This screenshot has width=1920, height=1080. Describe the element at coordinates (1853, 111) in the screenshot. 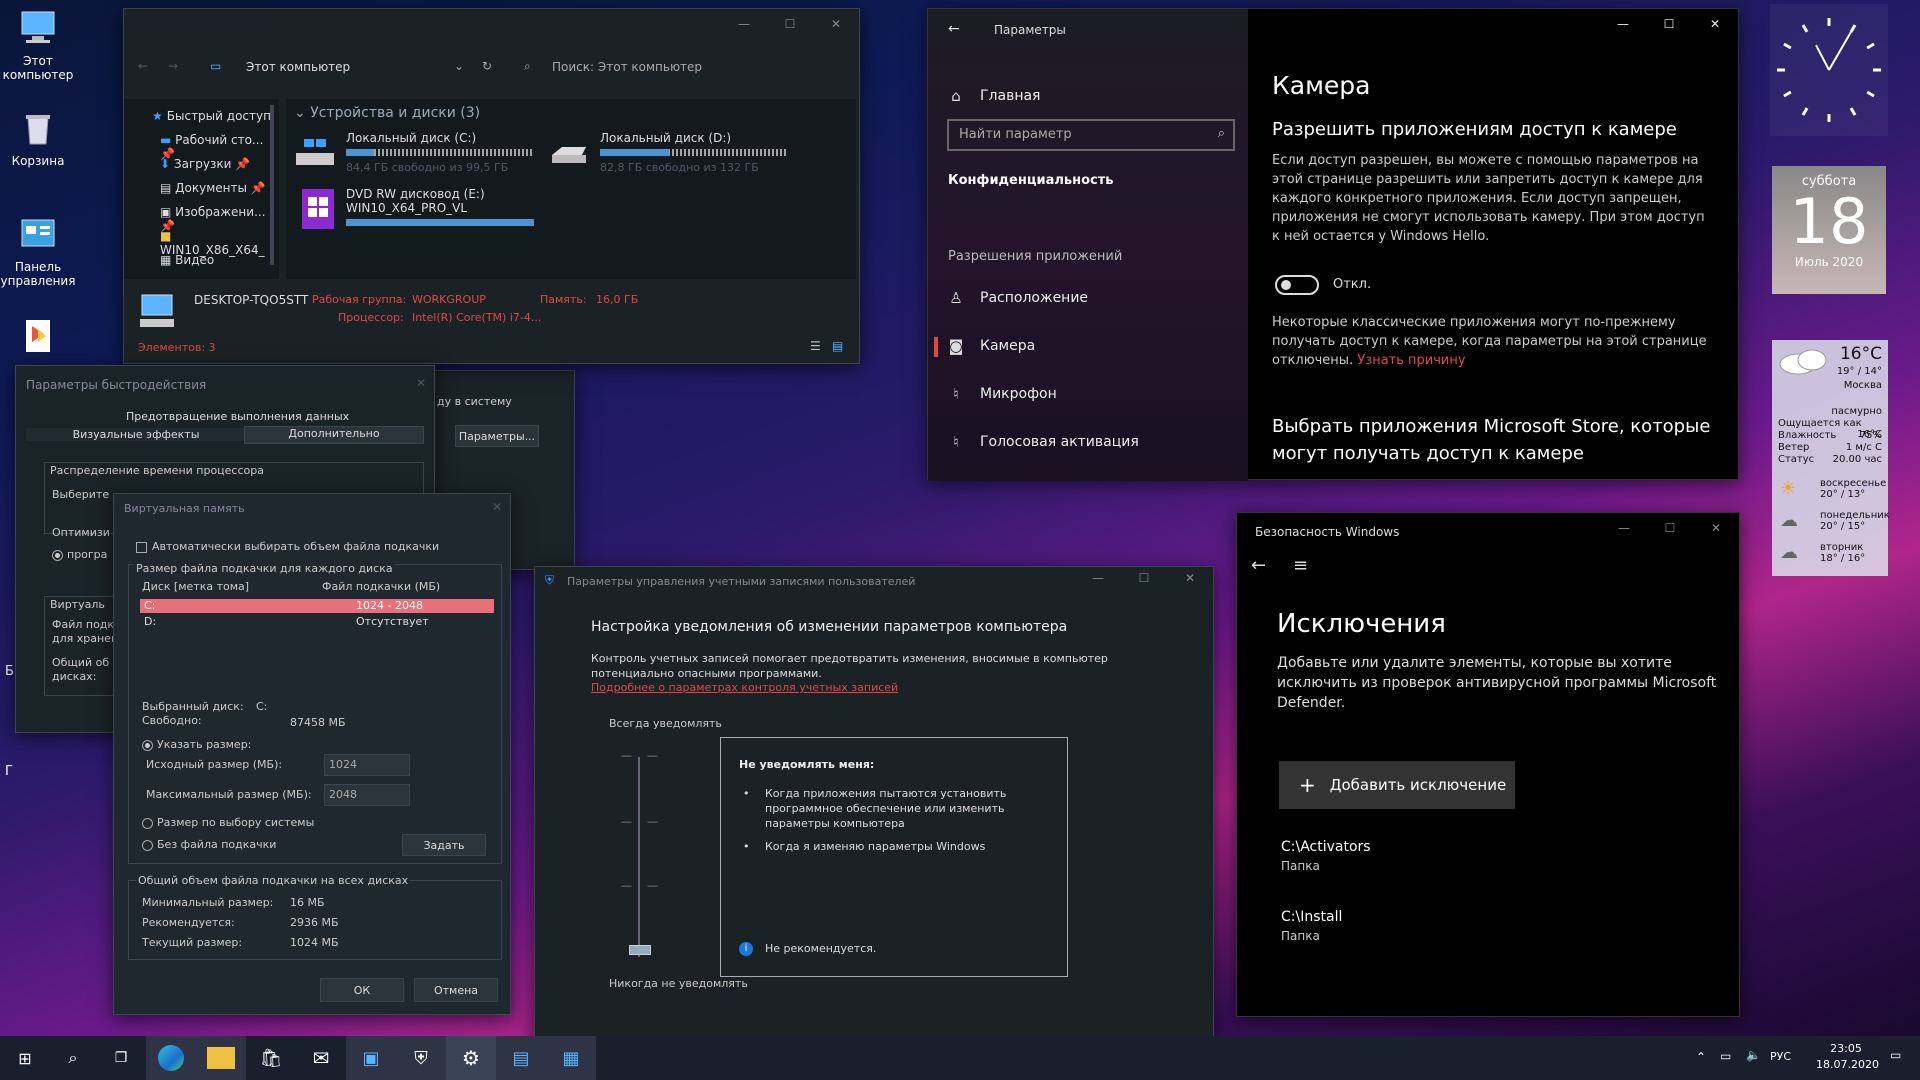

I see `clock-tick` at that location.